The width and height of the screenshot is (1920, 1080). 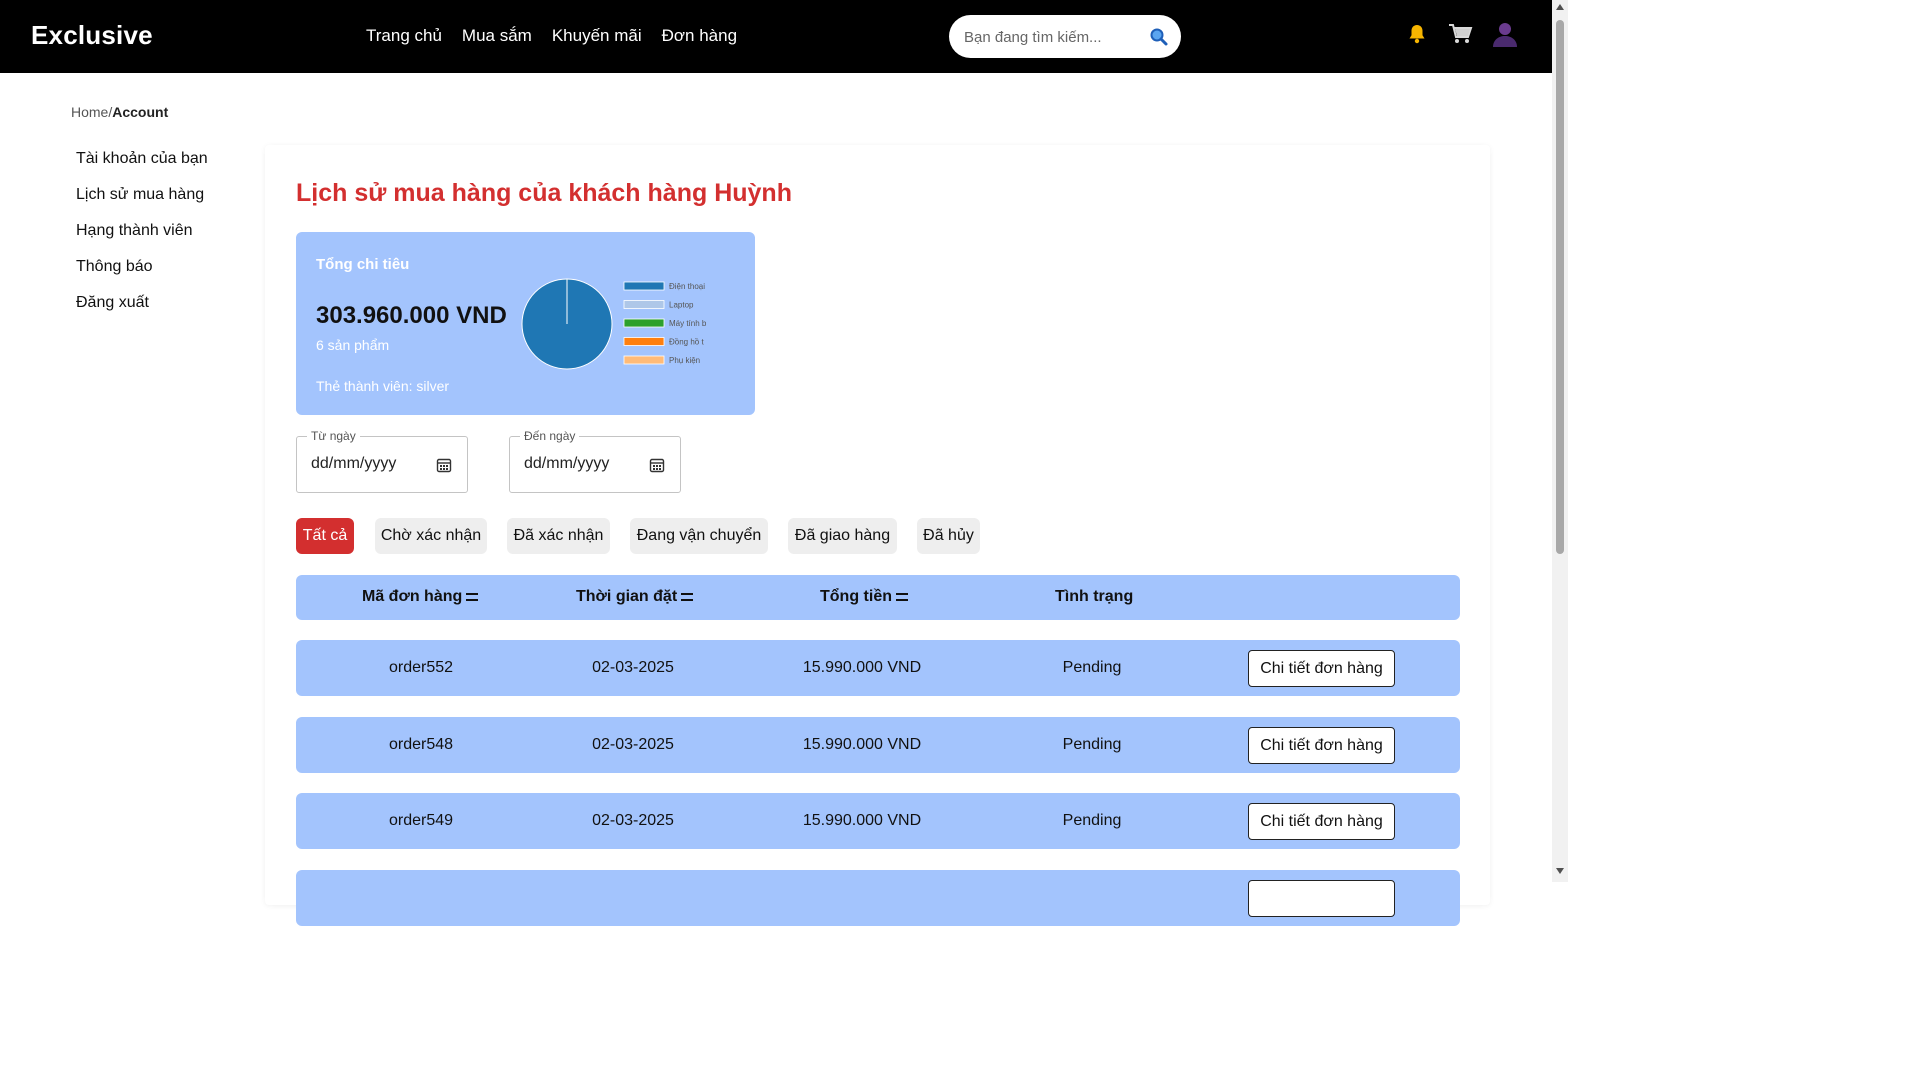 I want to click on sidebar-item-purchase-history: Lịch sử mua hàng, so click(x=142, y=204).